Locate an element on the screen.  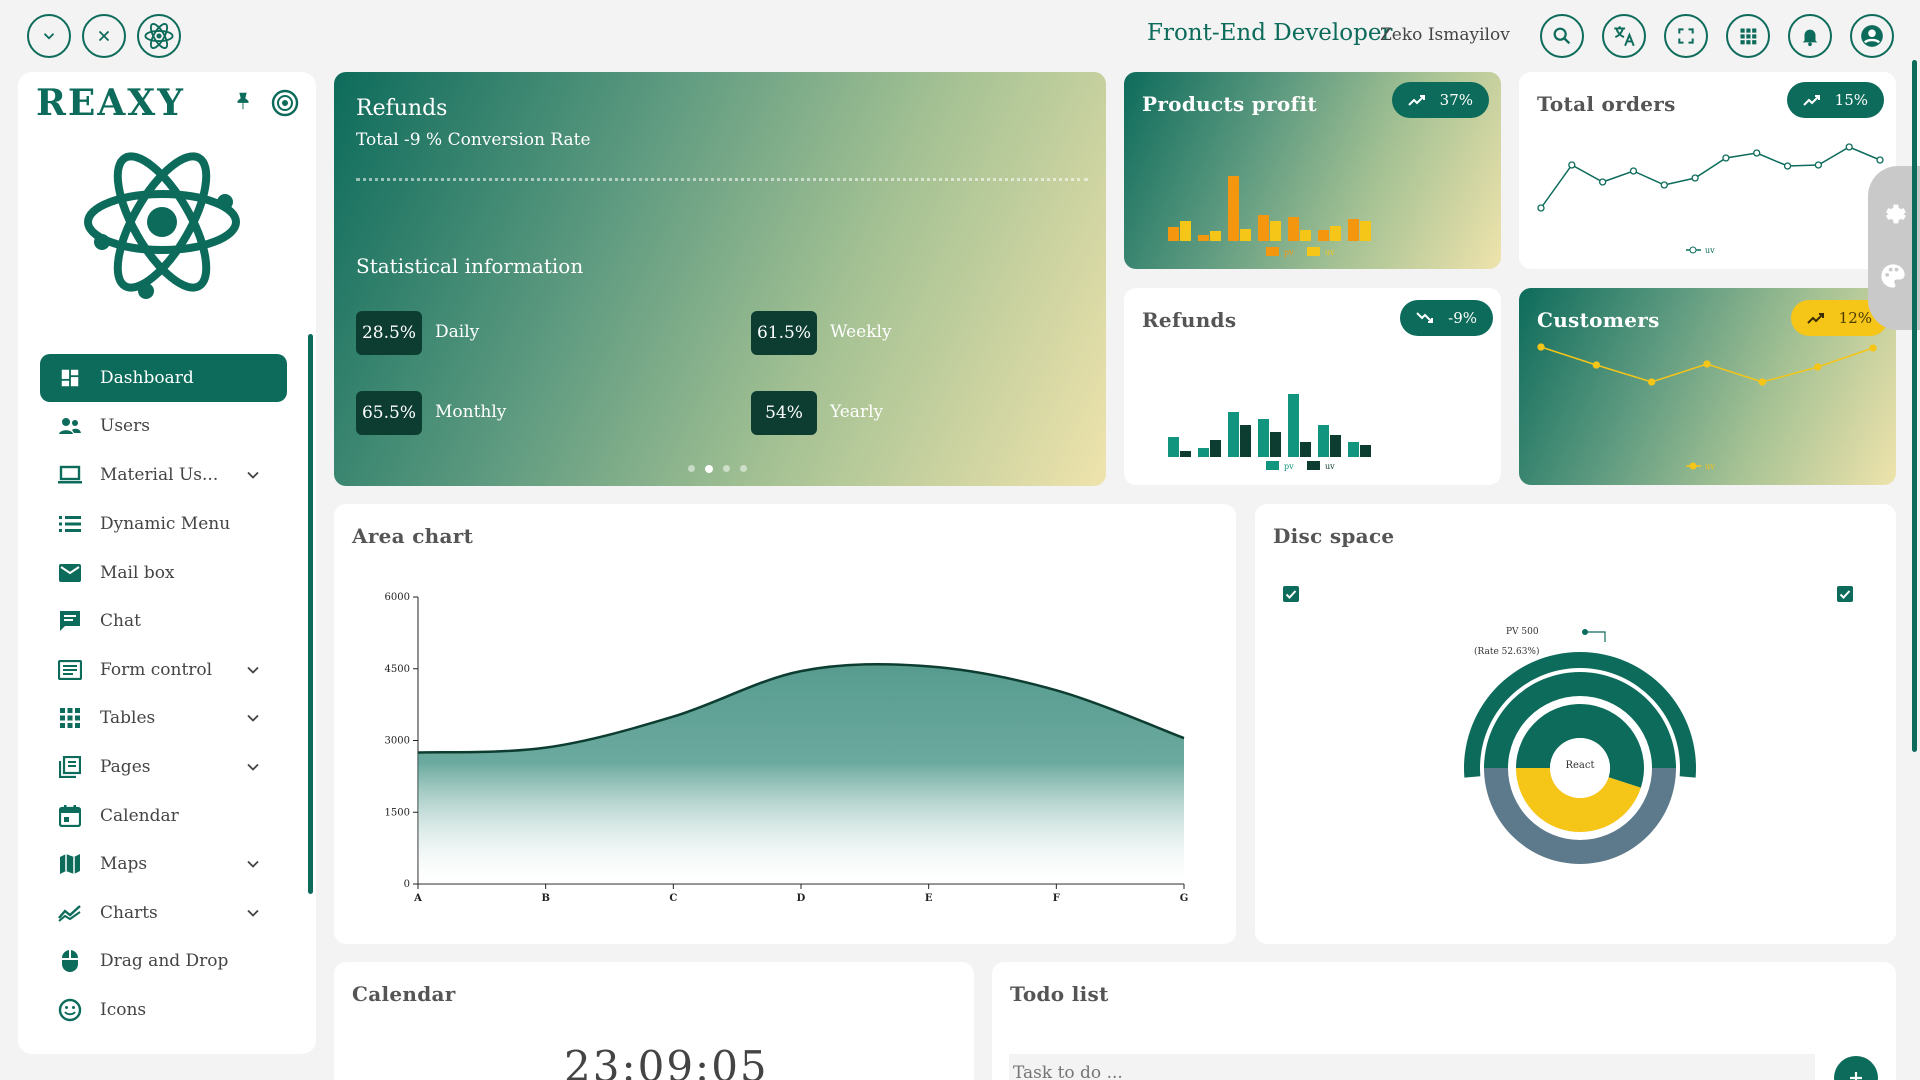
atom-logo-icon is located at coordinates (162, 225).